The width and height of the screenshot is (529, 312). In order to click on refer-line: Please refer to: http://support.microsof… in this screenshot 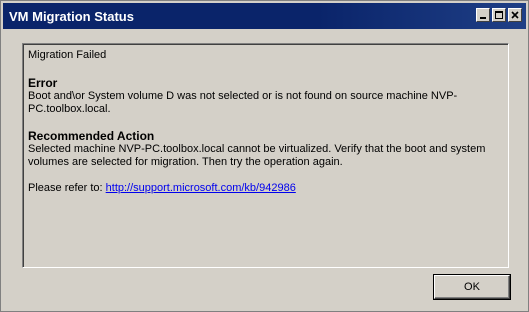, I will do `click(266, 188)`.